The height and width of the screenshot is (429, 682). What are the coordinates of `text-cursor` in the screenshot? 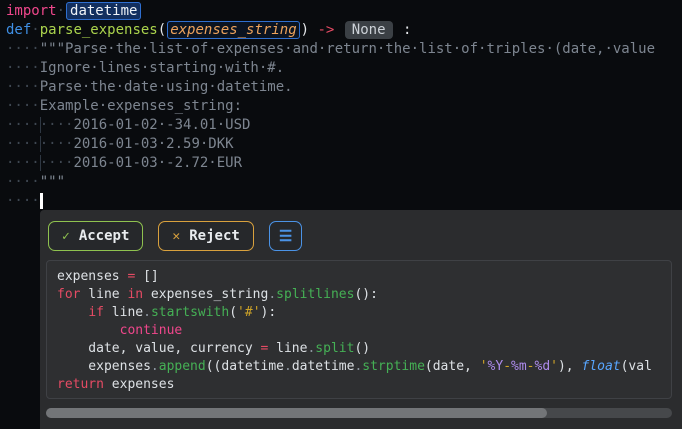 It's located at (41, 201).